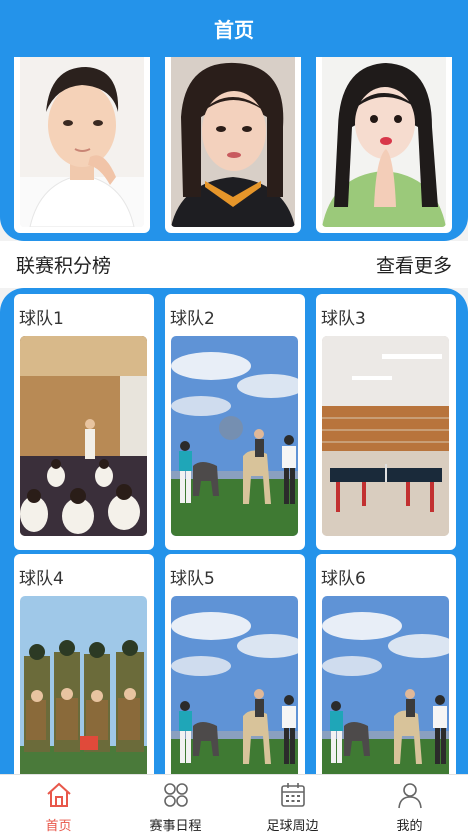 The image size is (468, 834). I want to click on tab-home: 首页, so click(58, 804).